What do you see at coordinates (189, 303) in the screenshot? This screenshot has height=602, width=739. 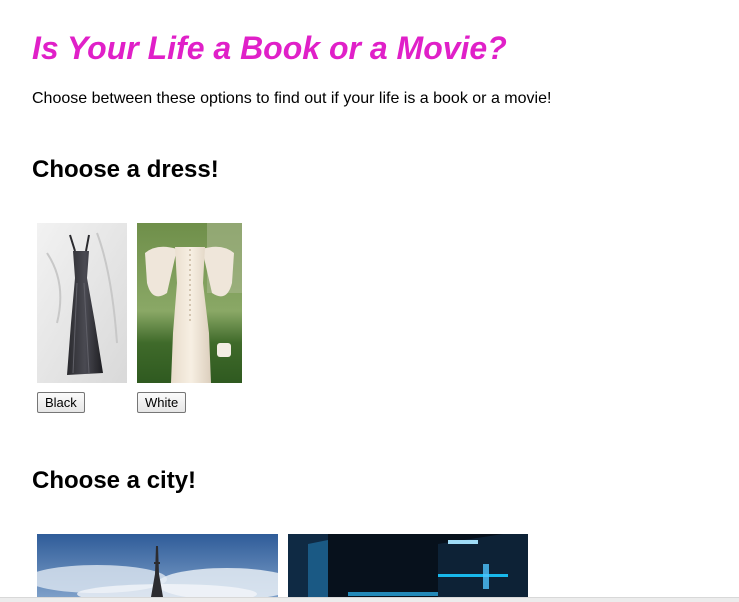 I see `white-dress-image` at bounding box center [189, 303].